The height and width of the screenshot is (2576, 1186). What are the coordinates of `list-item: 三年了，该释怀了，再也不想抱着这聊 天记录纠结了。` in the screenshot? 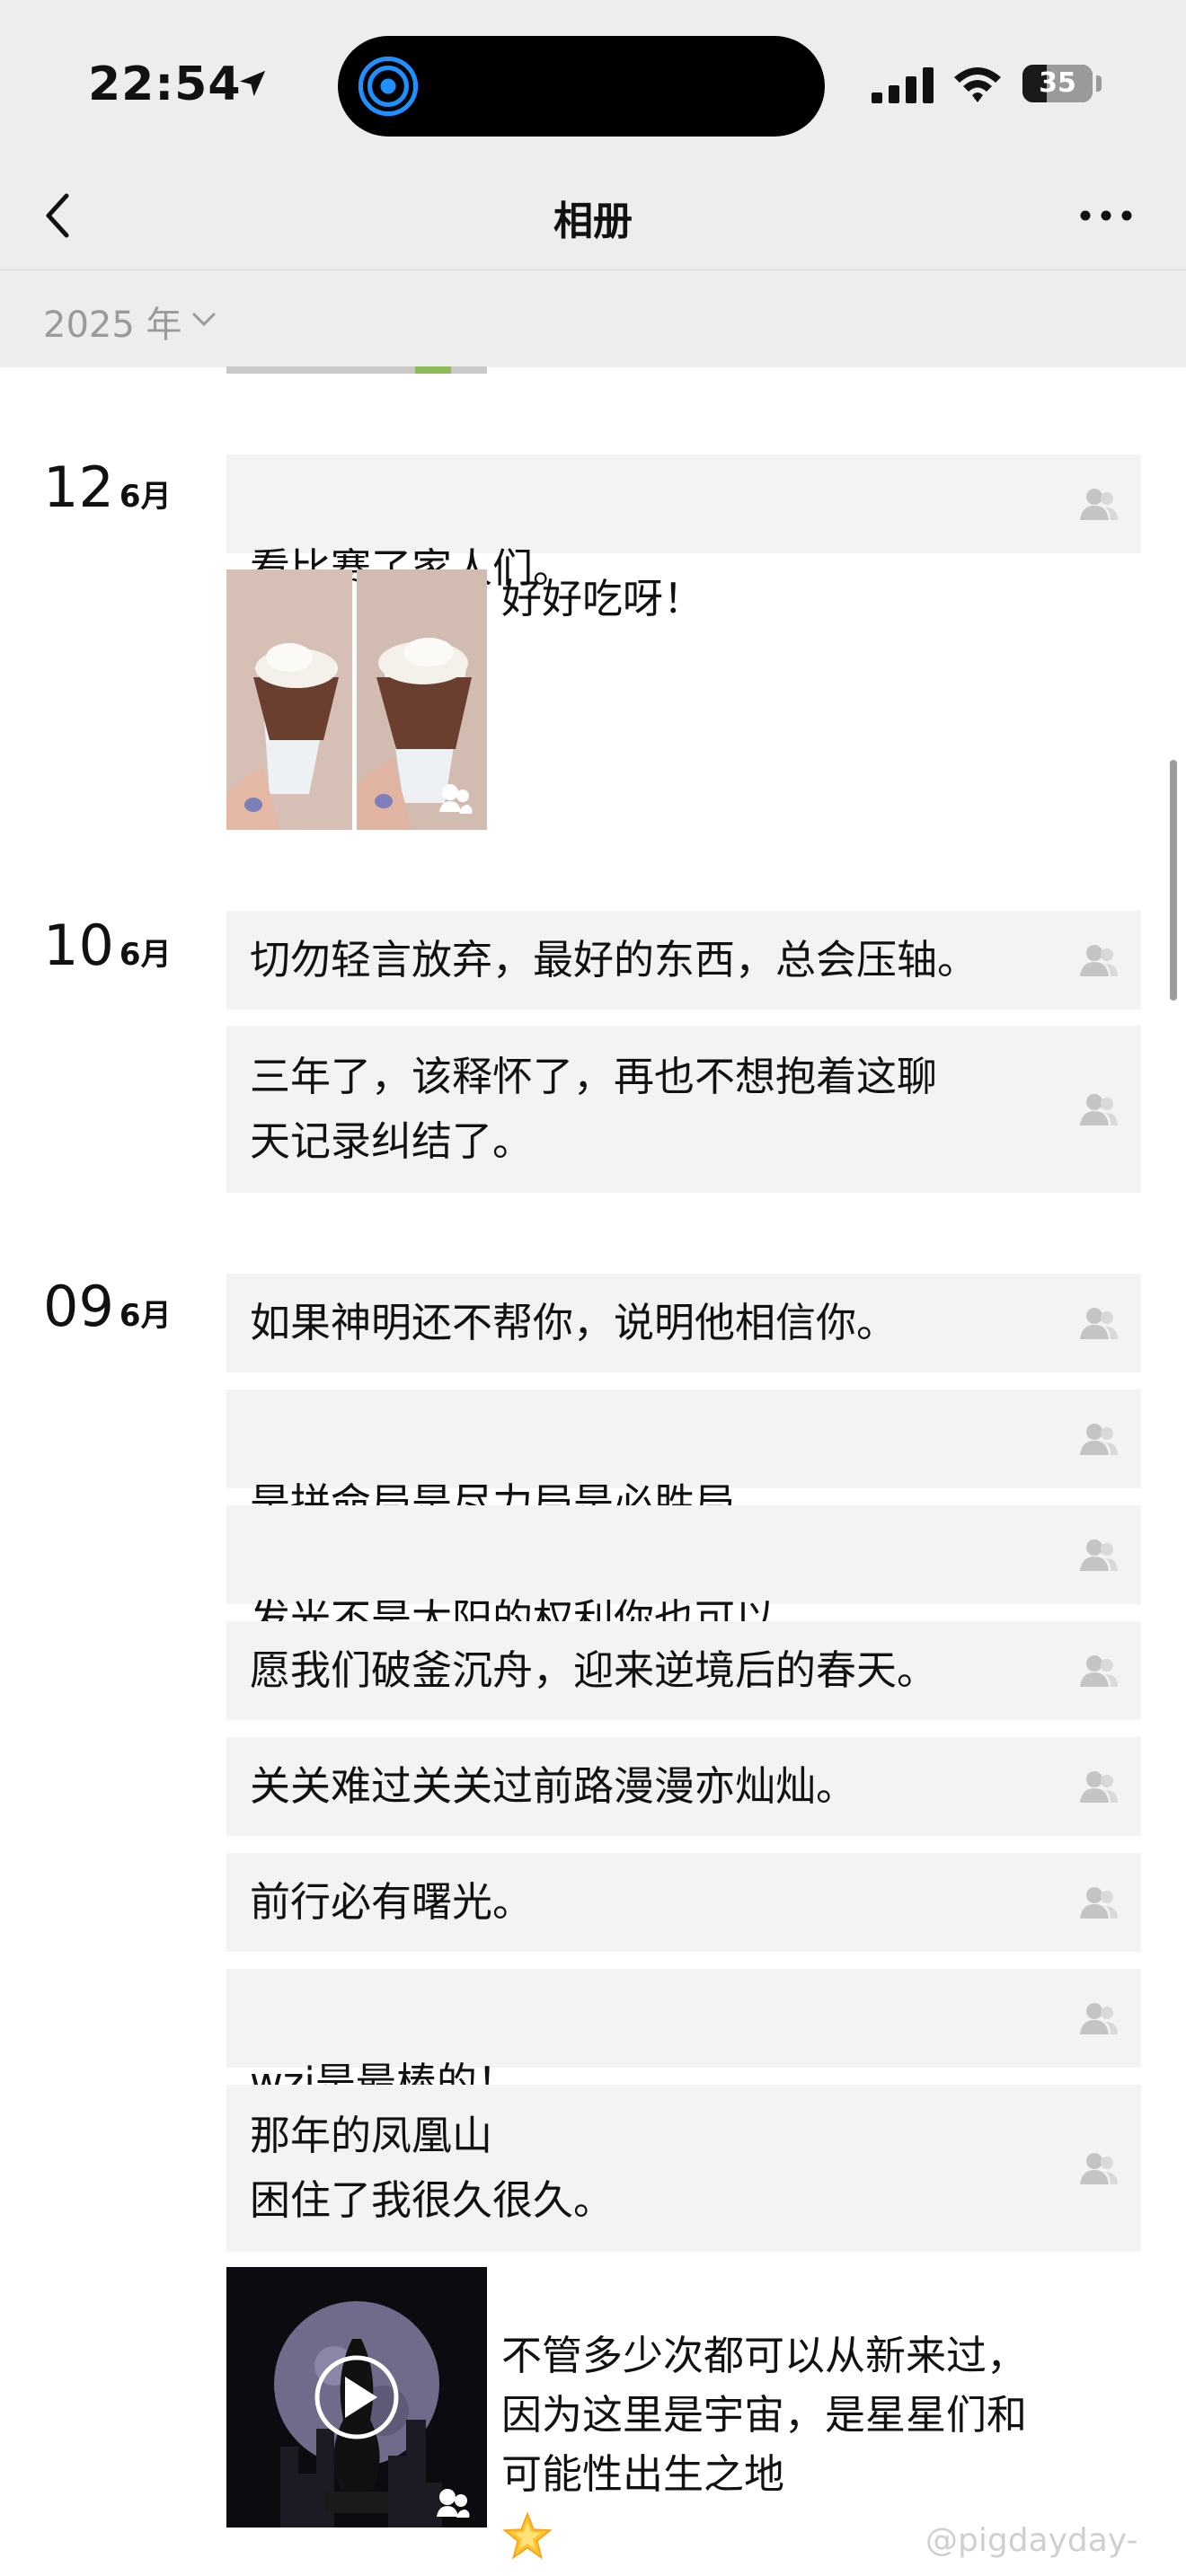 It's located at (683, 1109).